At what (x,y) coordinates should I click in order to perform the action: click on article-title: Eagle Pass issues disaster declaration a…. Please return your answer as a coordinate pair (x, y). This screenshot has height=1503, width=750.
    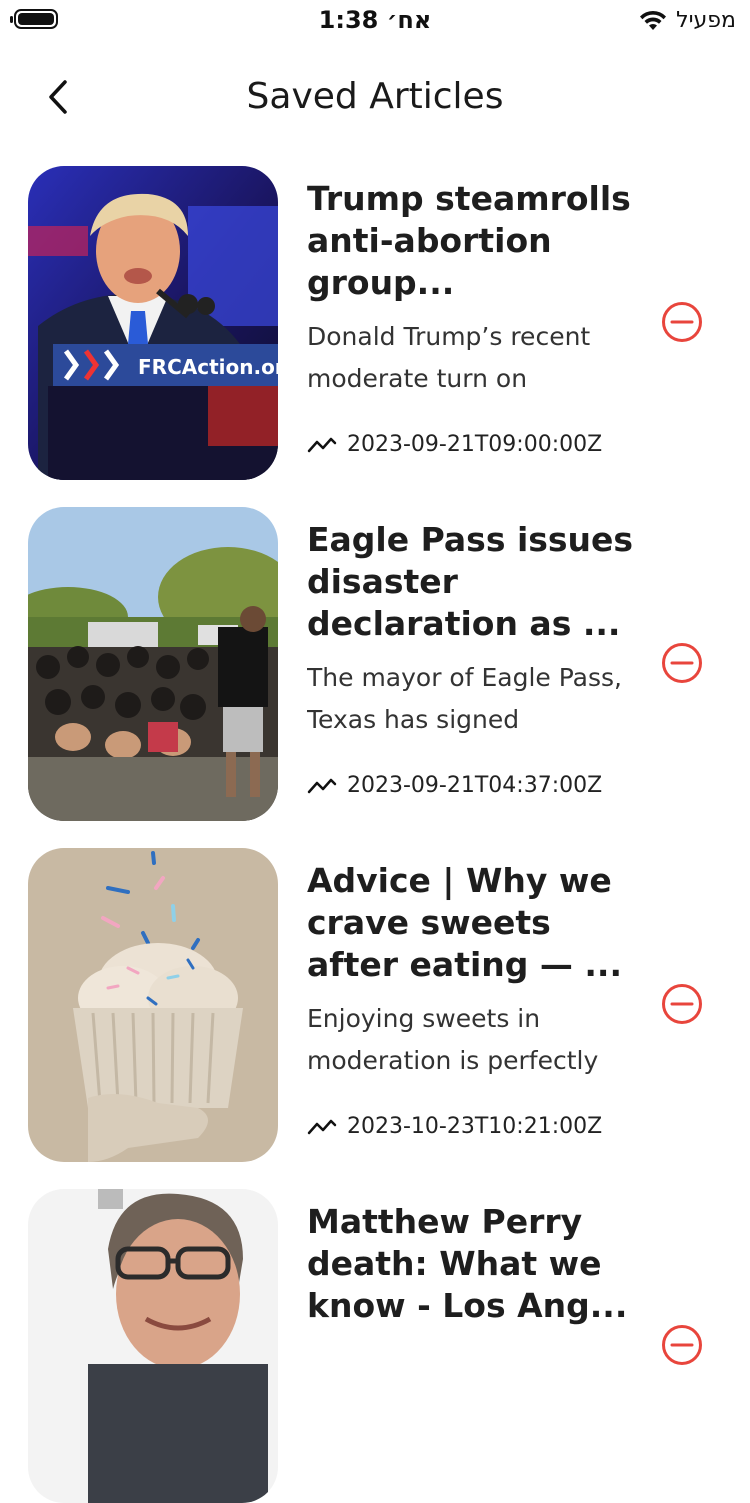
    Looking at the image, I should click on (474, 582).